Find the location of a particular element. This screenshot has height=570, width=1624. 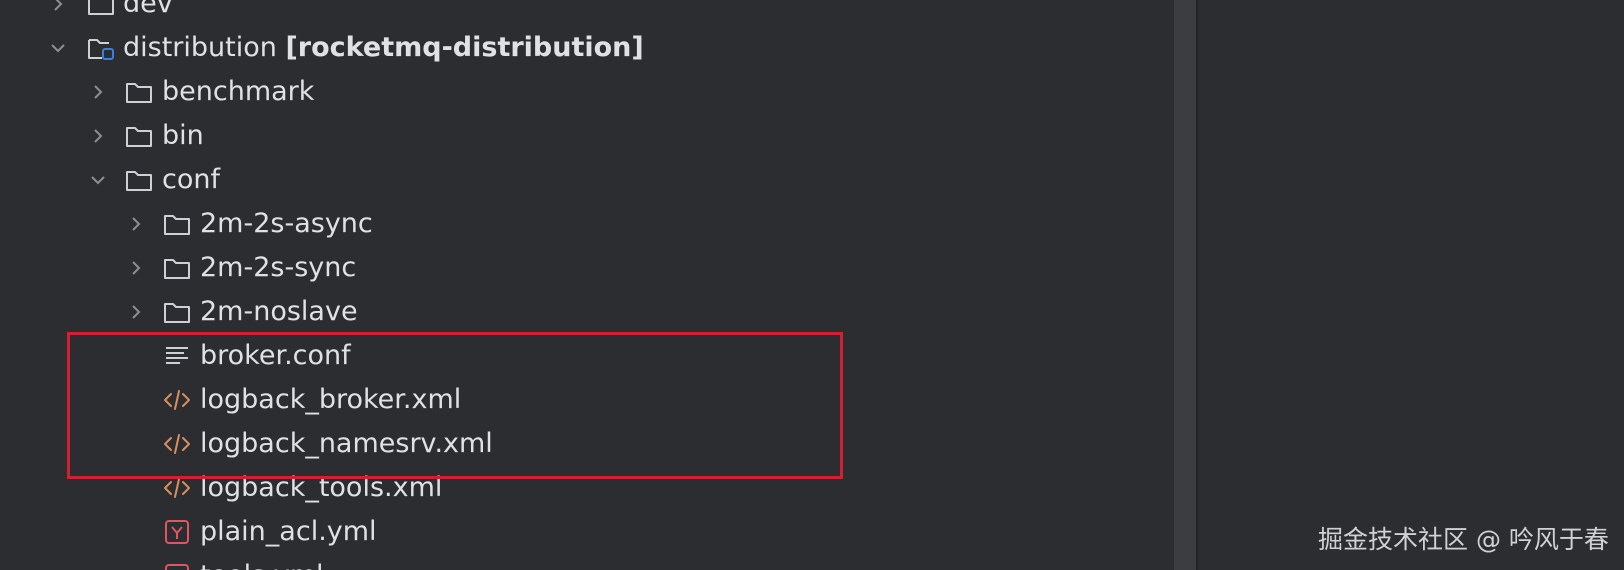

tree-row-conf: conf is located at coordinates (587, 180).